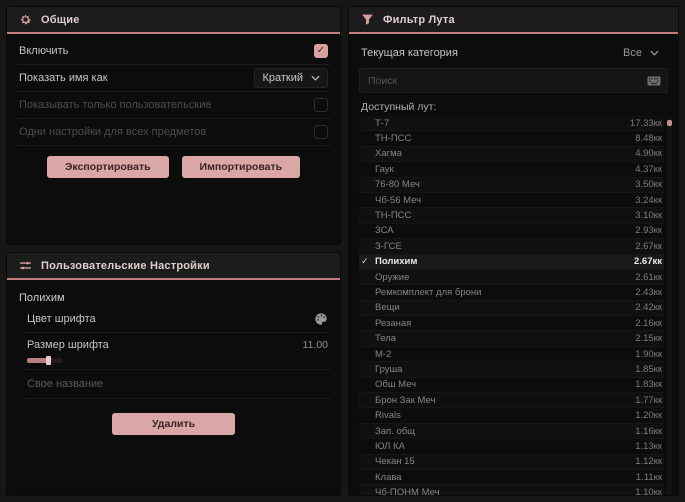  What do you see at coordinates (173, 78) in the screenshot?
I see `option-row-show-name-as: Показать имя как Краткий` at bounding box center [173, 78].